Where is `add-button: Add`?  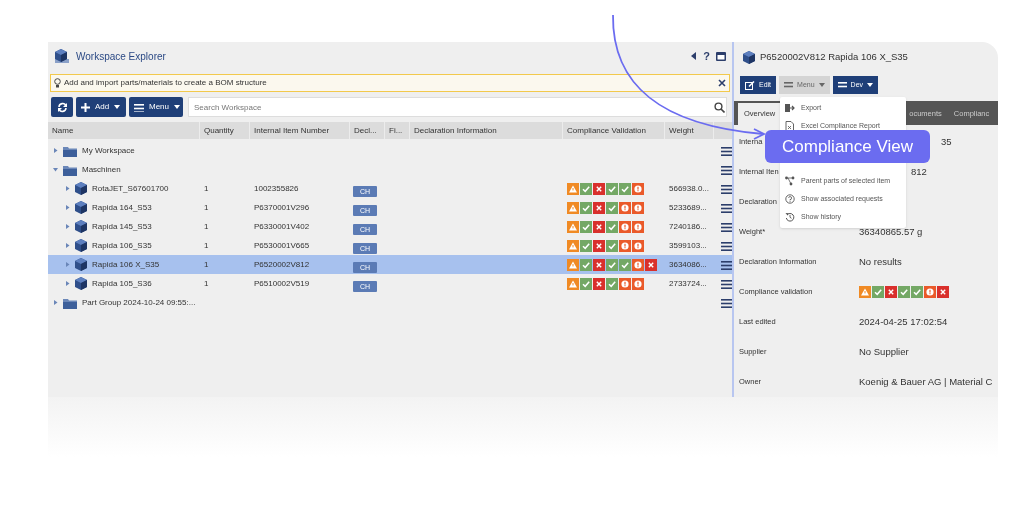
add-button: Add is located at coordinates (101, 107).